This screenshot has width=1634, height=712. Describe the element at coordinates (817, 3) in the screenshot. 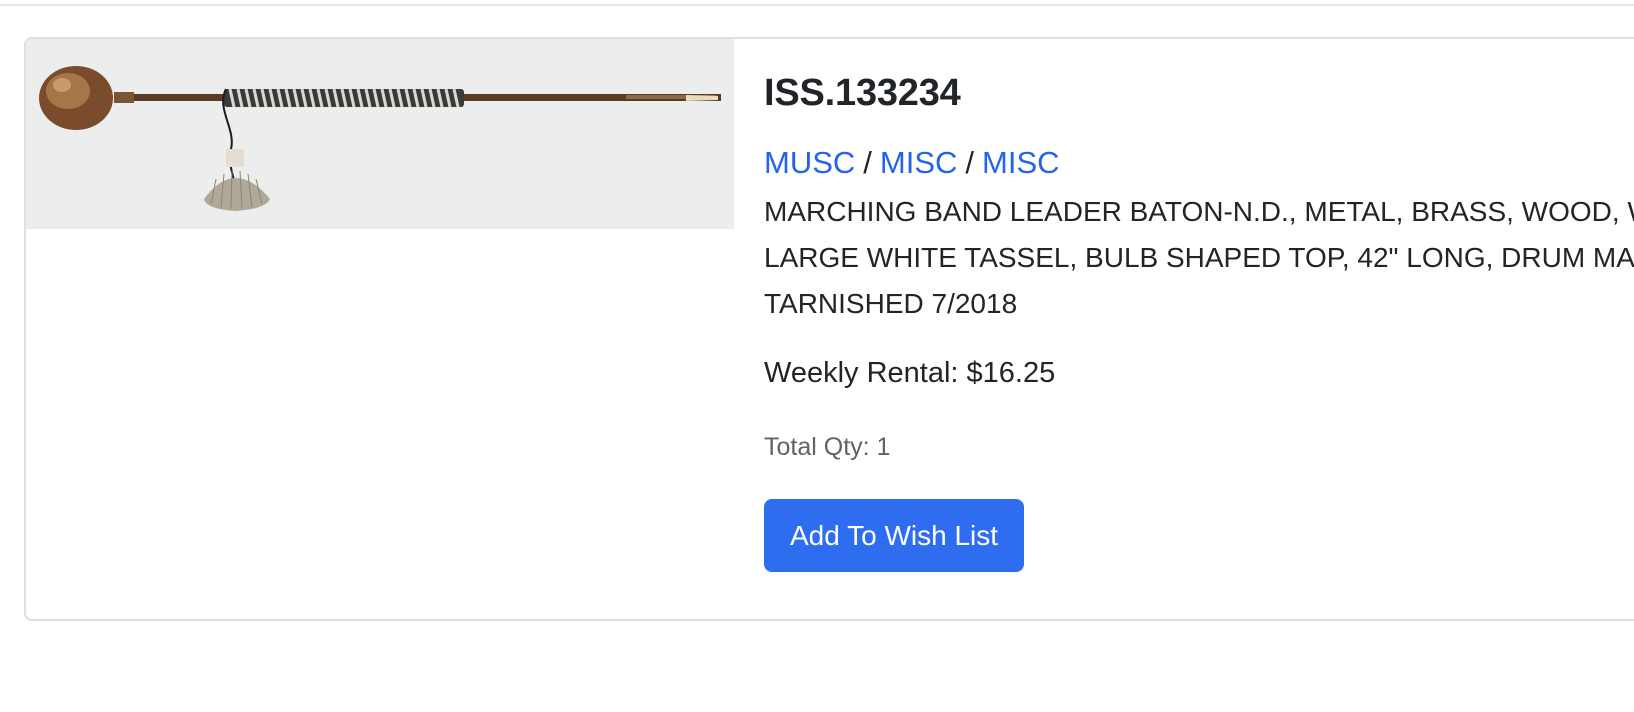

I see `top-divider` at that location.